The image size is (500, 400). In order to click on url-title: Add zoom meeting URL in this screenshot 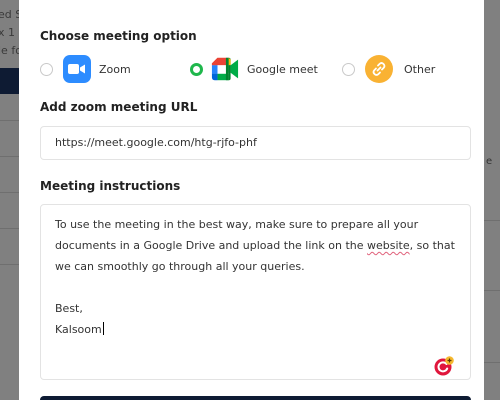, I will do `click(119, 107)`.